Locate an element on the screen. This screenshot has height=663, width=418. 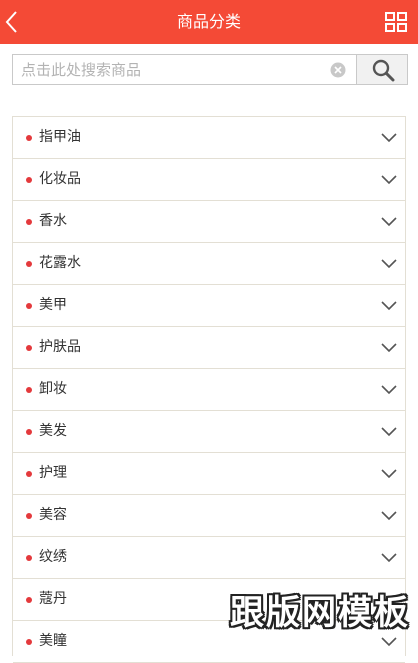
category-label: 美容 is located at coordinates (53, 515).